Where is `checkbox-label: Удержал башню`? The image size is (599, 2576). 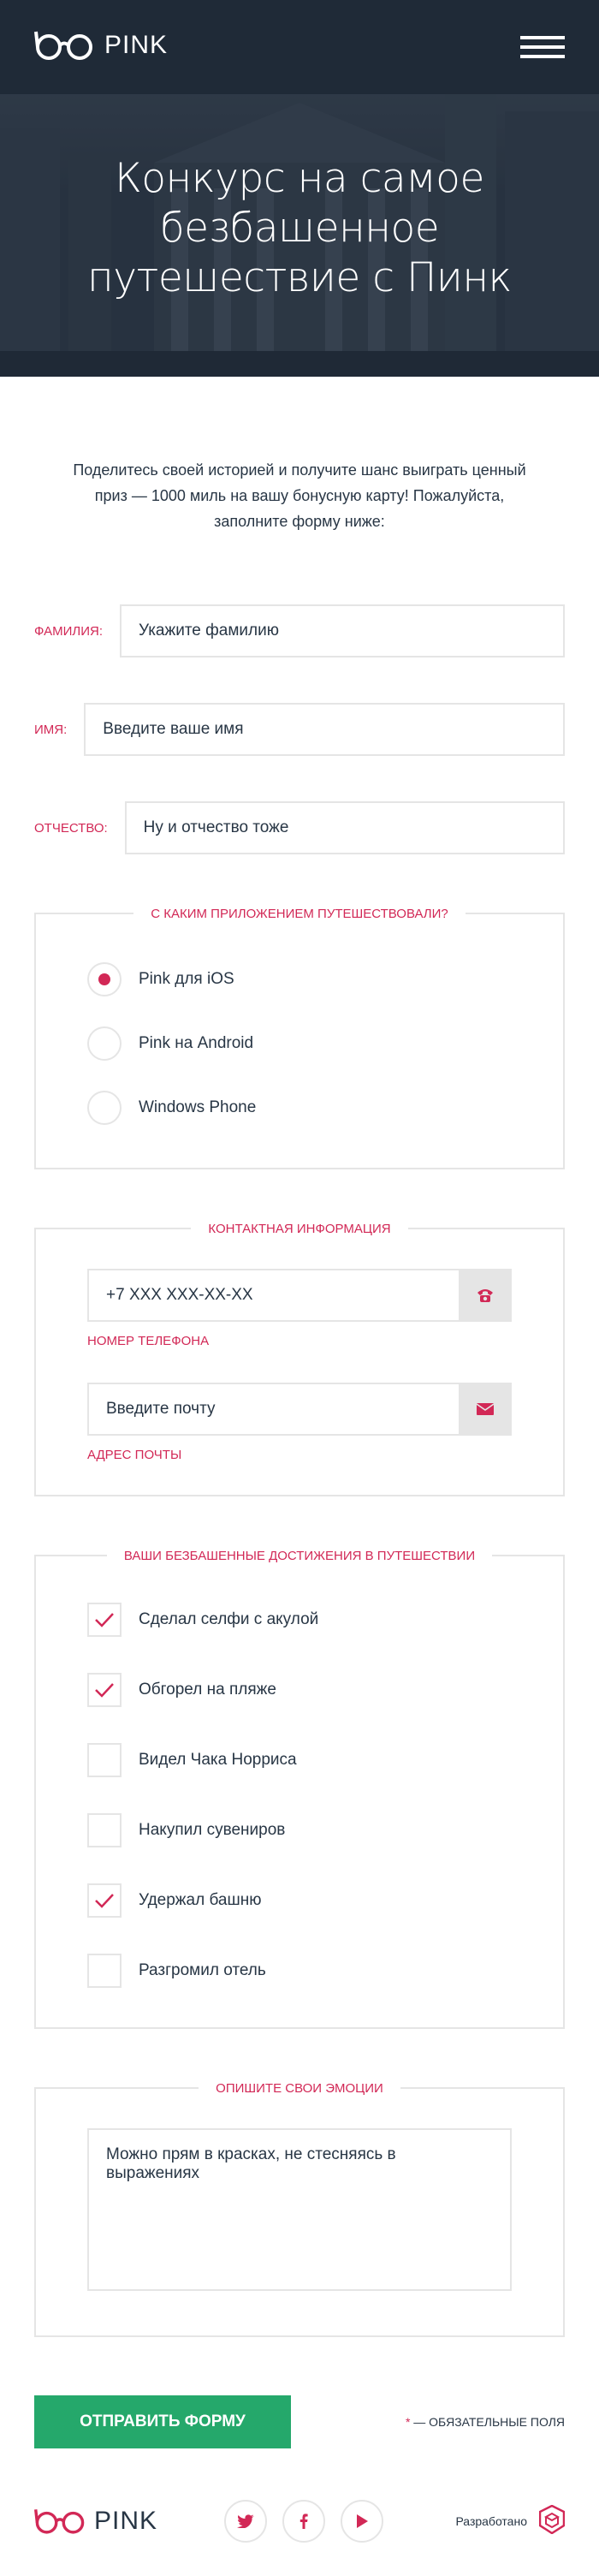
checkbox-label: Удержал башню is located at coordinates (200, 1900).